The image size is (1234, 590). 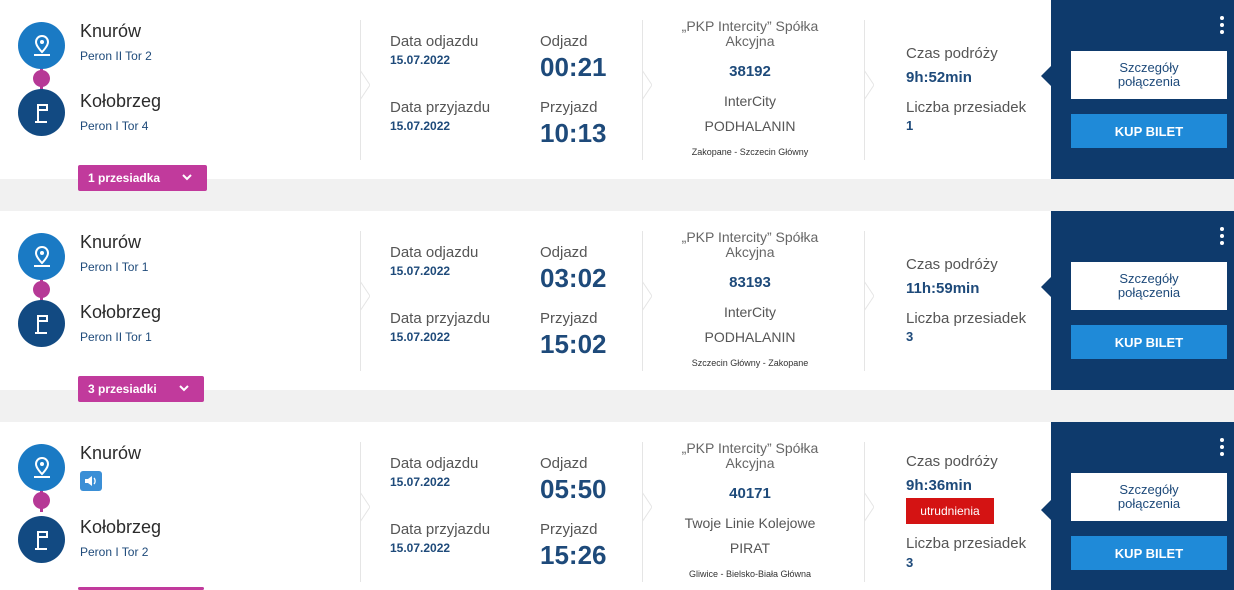 I want to click on departure-time: 05:50, so click(x=573, y=489).